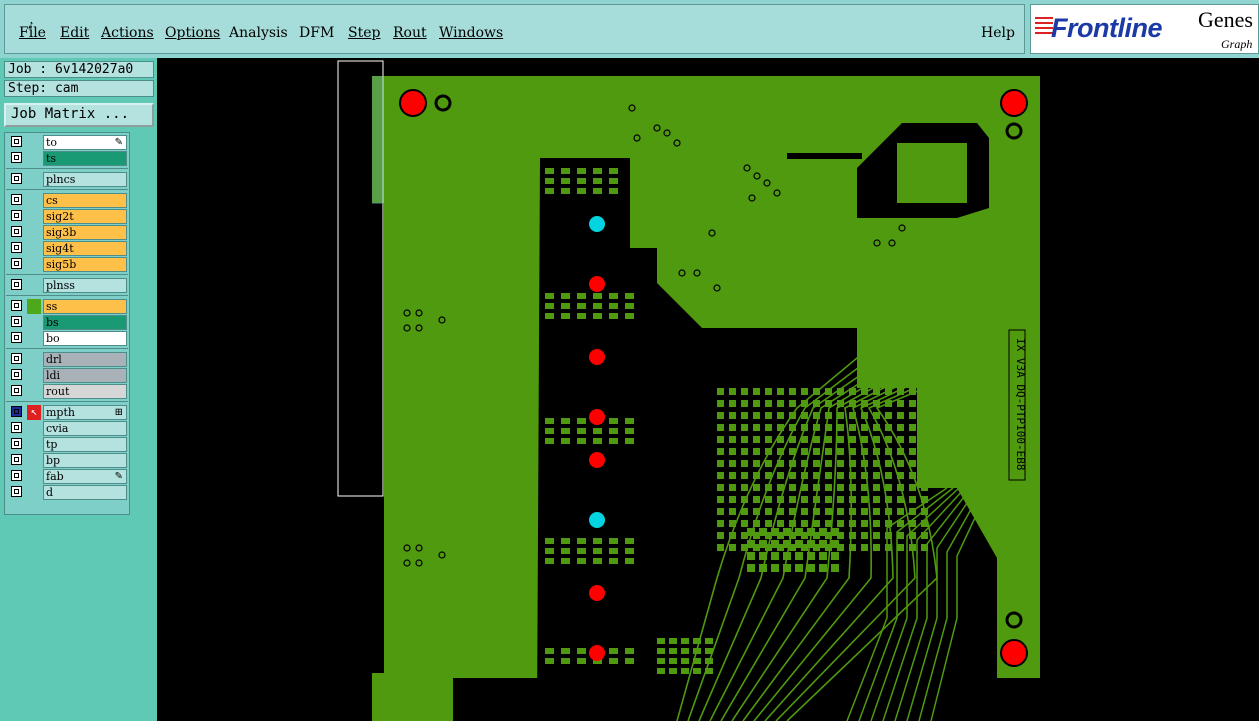  I want to click on layer-row-cs: cs, so click(67, 200).